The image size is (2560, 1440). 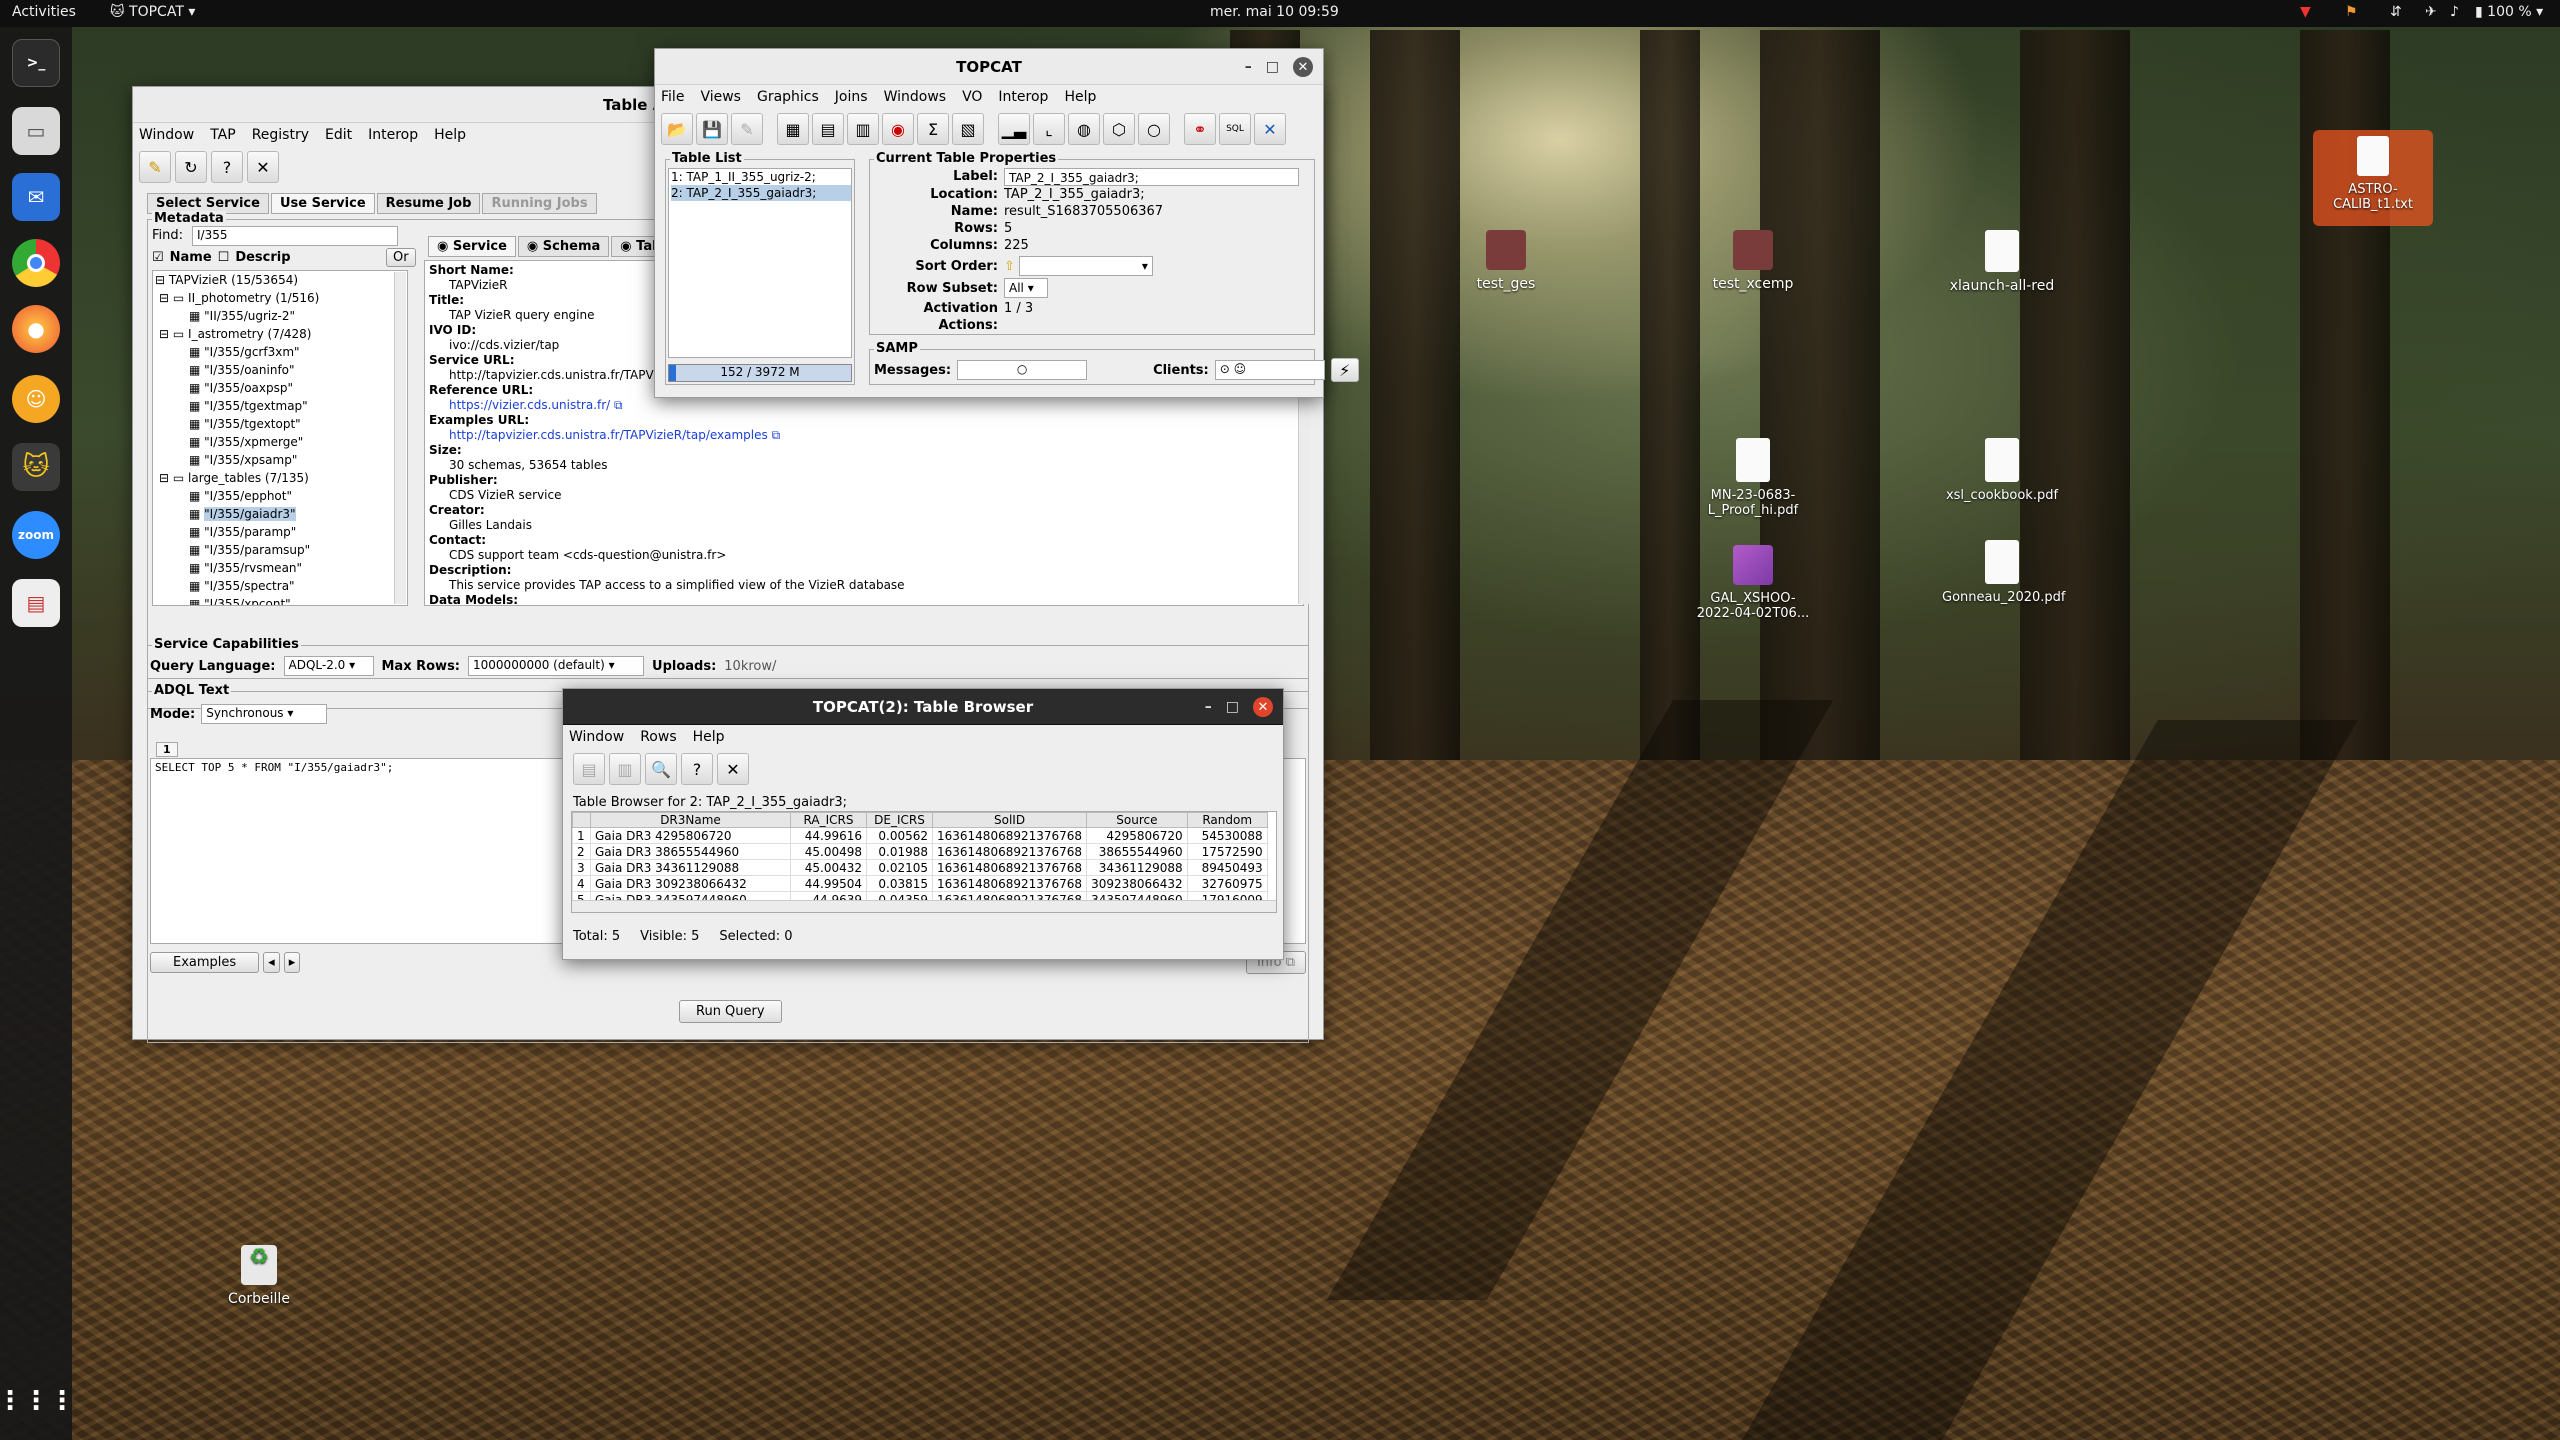 What do you see at coordinates (36, 329) in the screenshot?
I see `firefox-icon: ●` at bounding box center [36, 329].